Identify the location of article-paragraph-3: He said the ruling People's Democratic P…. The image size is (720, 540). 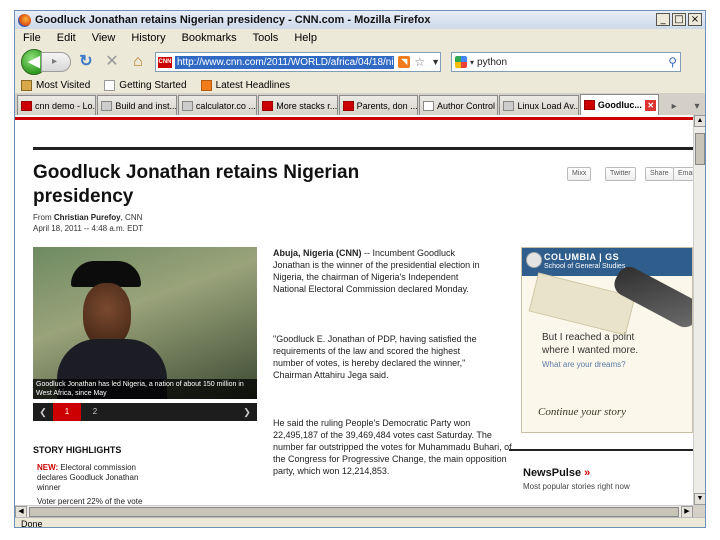
(392, 447).